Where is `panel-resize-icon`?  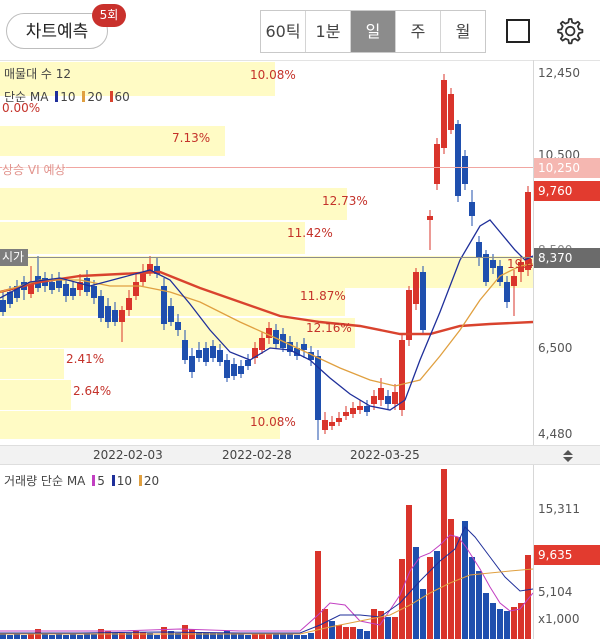 panel-resize-icon is located at coordinates (568, 456).